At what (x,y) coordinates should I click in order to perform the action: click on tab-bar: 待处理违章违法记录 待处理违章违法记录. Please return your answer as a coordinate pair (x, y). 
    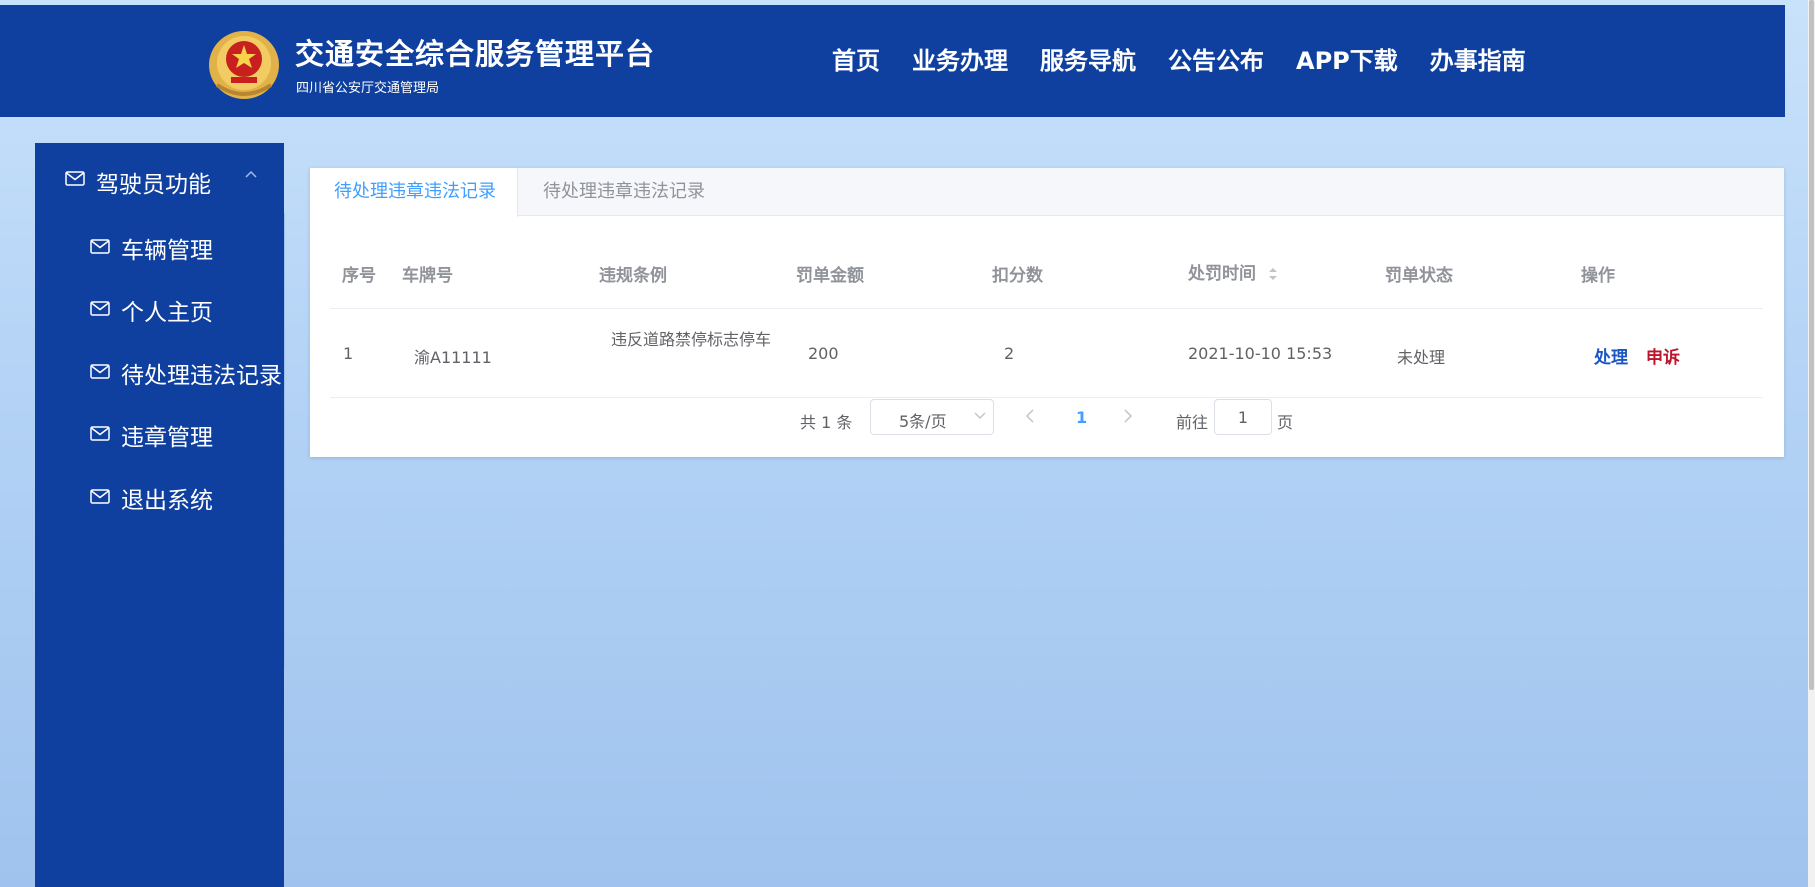
    Looking at the image, I should click on (1047, 192).